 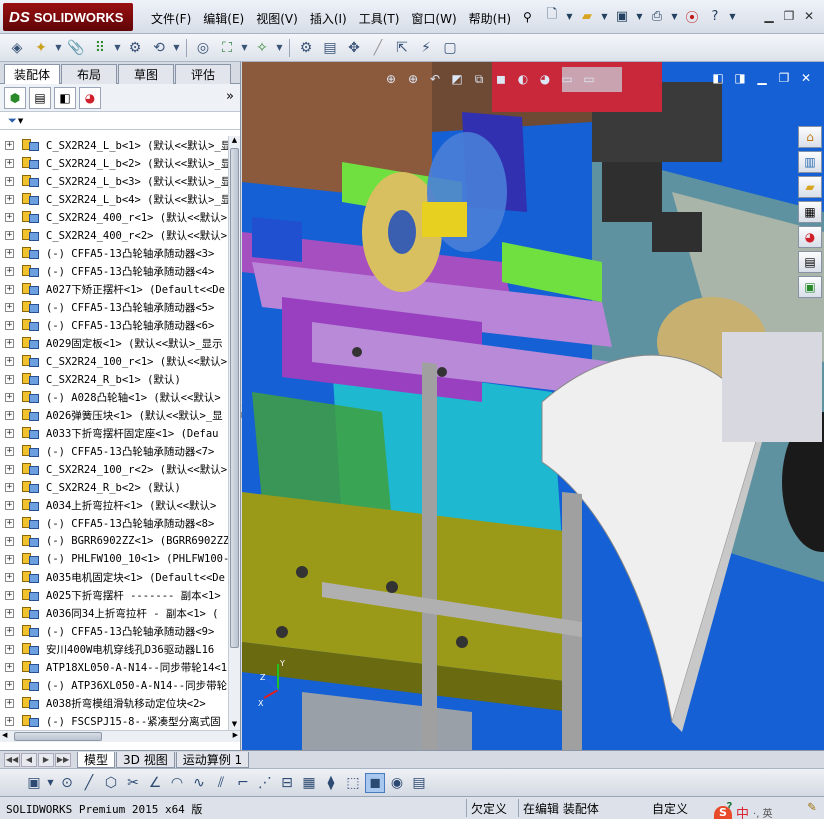 What do you see at coordinates (810, 137) in the screenshot?
I see `solidworks-resources-home-icon: ⌂` at bounding box center [810, 137].